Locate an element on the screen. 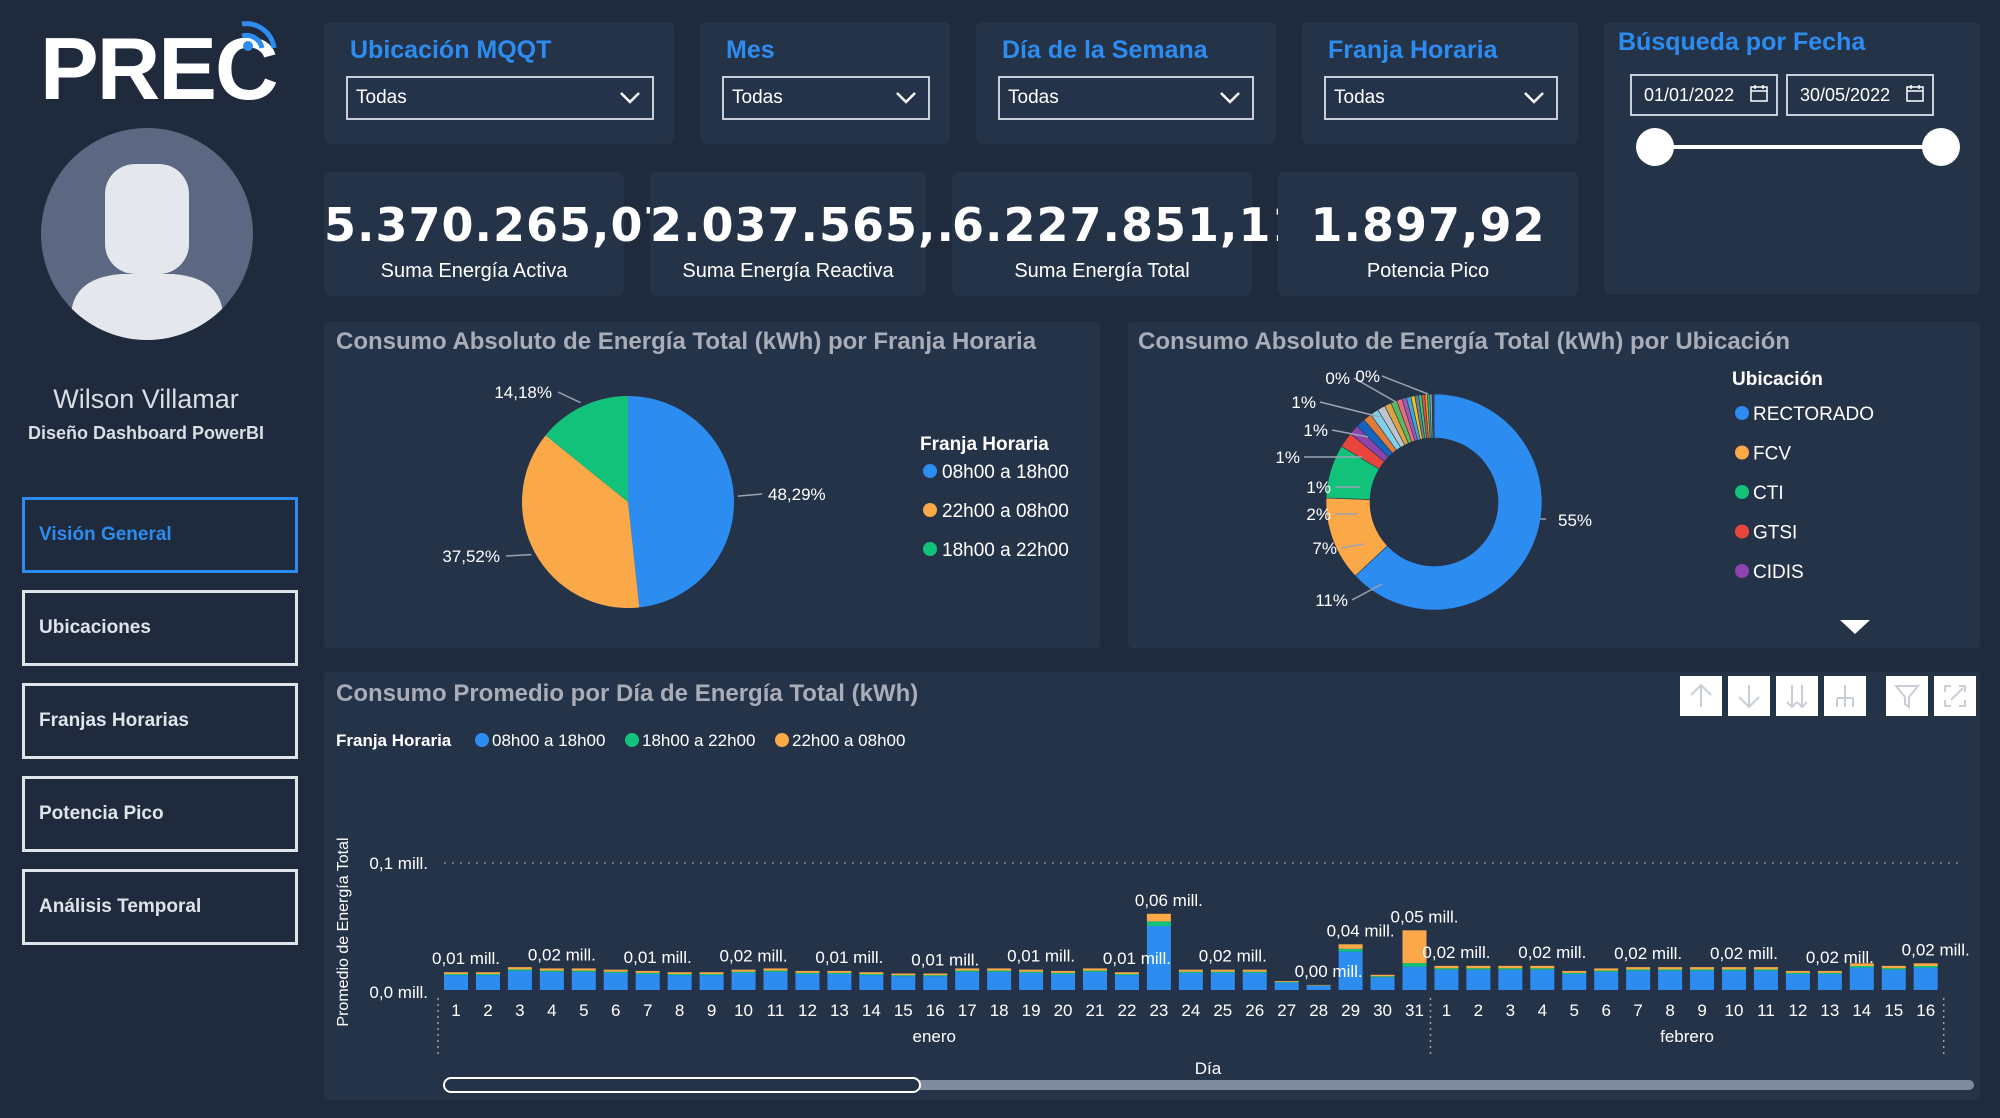 The width and height of the screenshot is (2000, 1118). nav-ubicaciones: Ubicaciones is located at coordinates (160, 628).